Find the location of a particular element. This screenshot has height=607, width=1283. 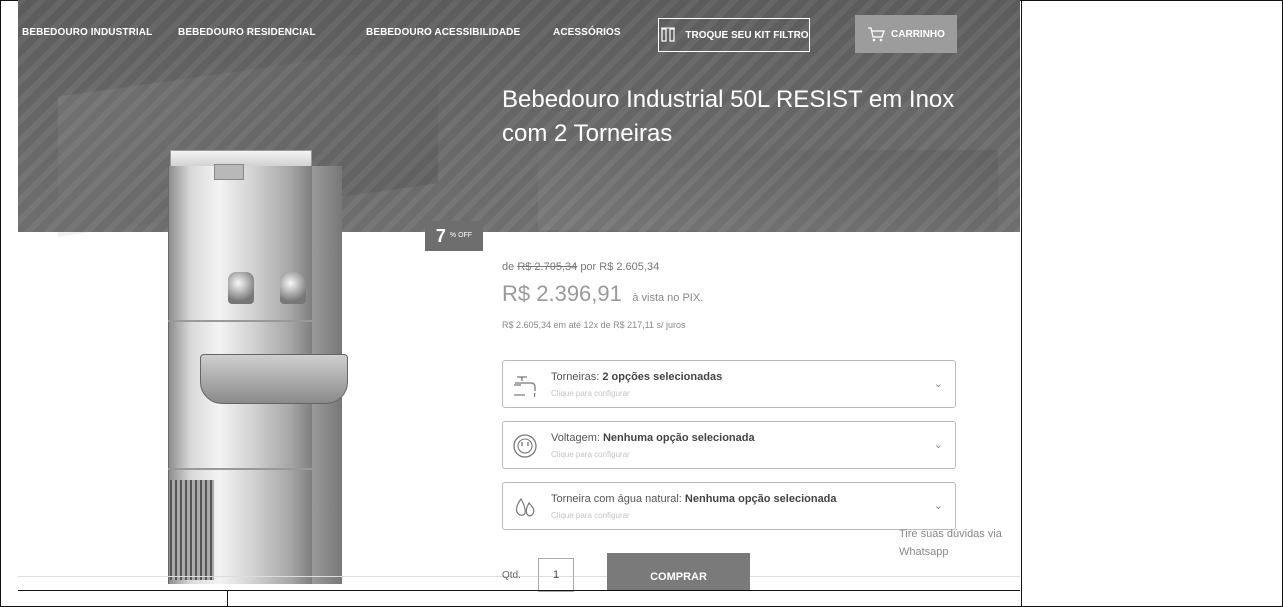

pix-suffix: à vista no PIX. is located at coordinates (668, 298).